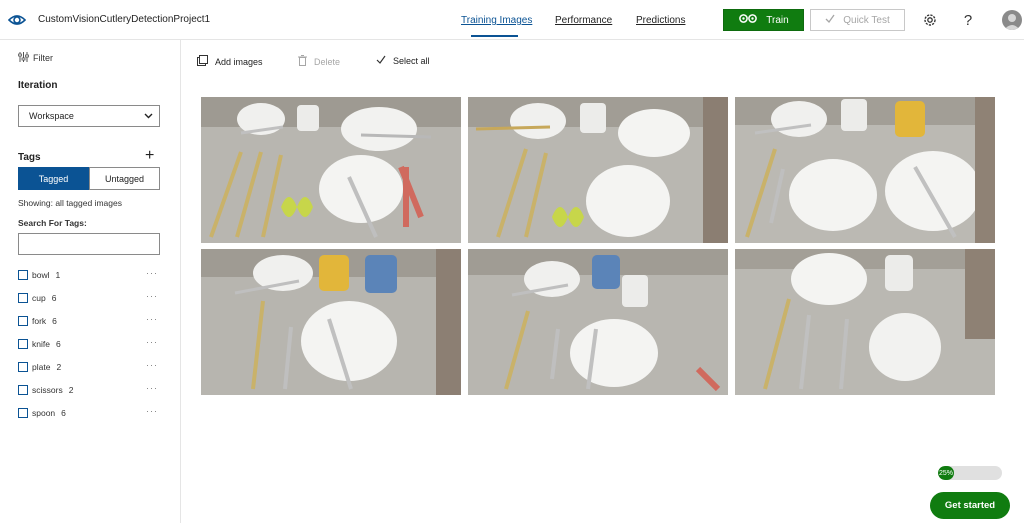 This screenshot has height=523, width=1024. Describe the element at coordinates (89, 274) in the screenshot. I see `tag-item-bowl: bowl 1 ···` at that location.